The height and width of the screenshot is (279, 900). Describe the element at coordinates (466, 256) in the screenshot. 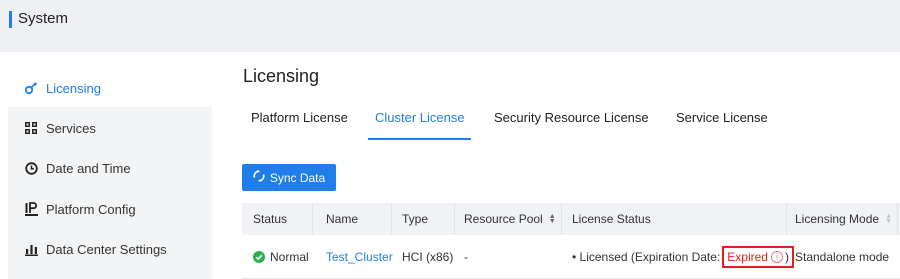

I see `resource-pool-cell: -` at that location.